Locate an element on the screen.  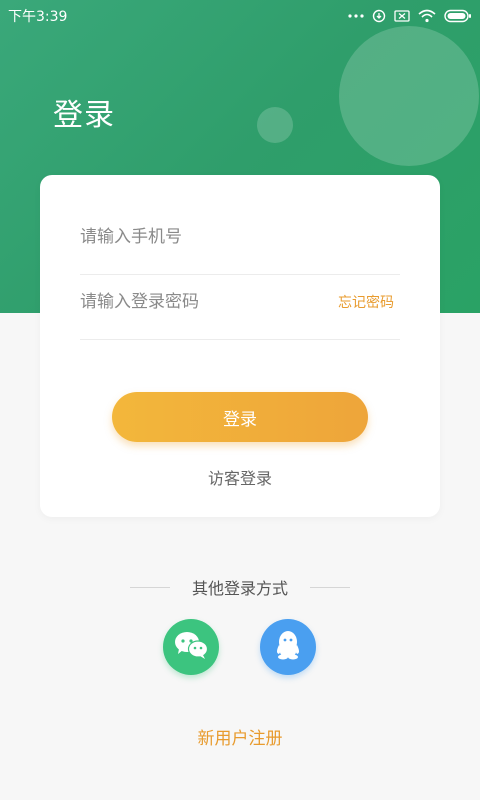
other-login-divider: 其他登录方式 is located at coordinates (240, 587).